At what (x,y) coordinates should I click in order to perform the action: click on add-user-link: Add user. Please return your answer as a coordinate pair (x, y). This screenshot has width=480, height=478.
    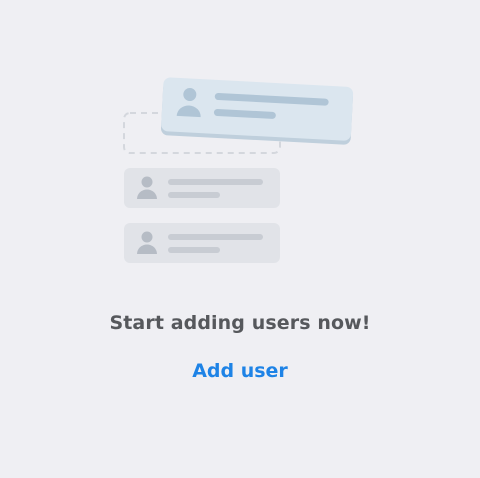
    Looking at the image, I should click on (240, 371).